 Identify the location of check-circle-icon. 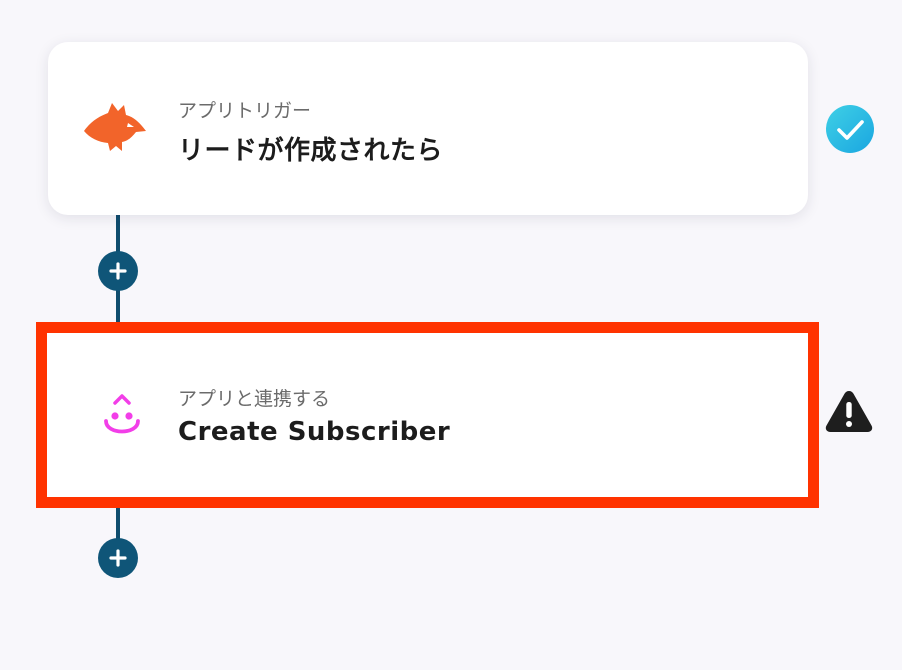
(850, 129).